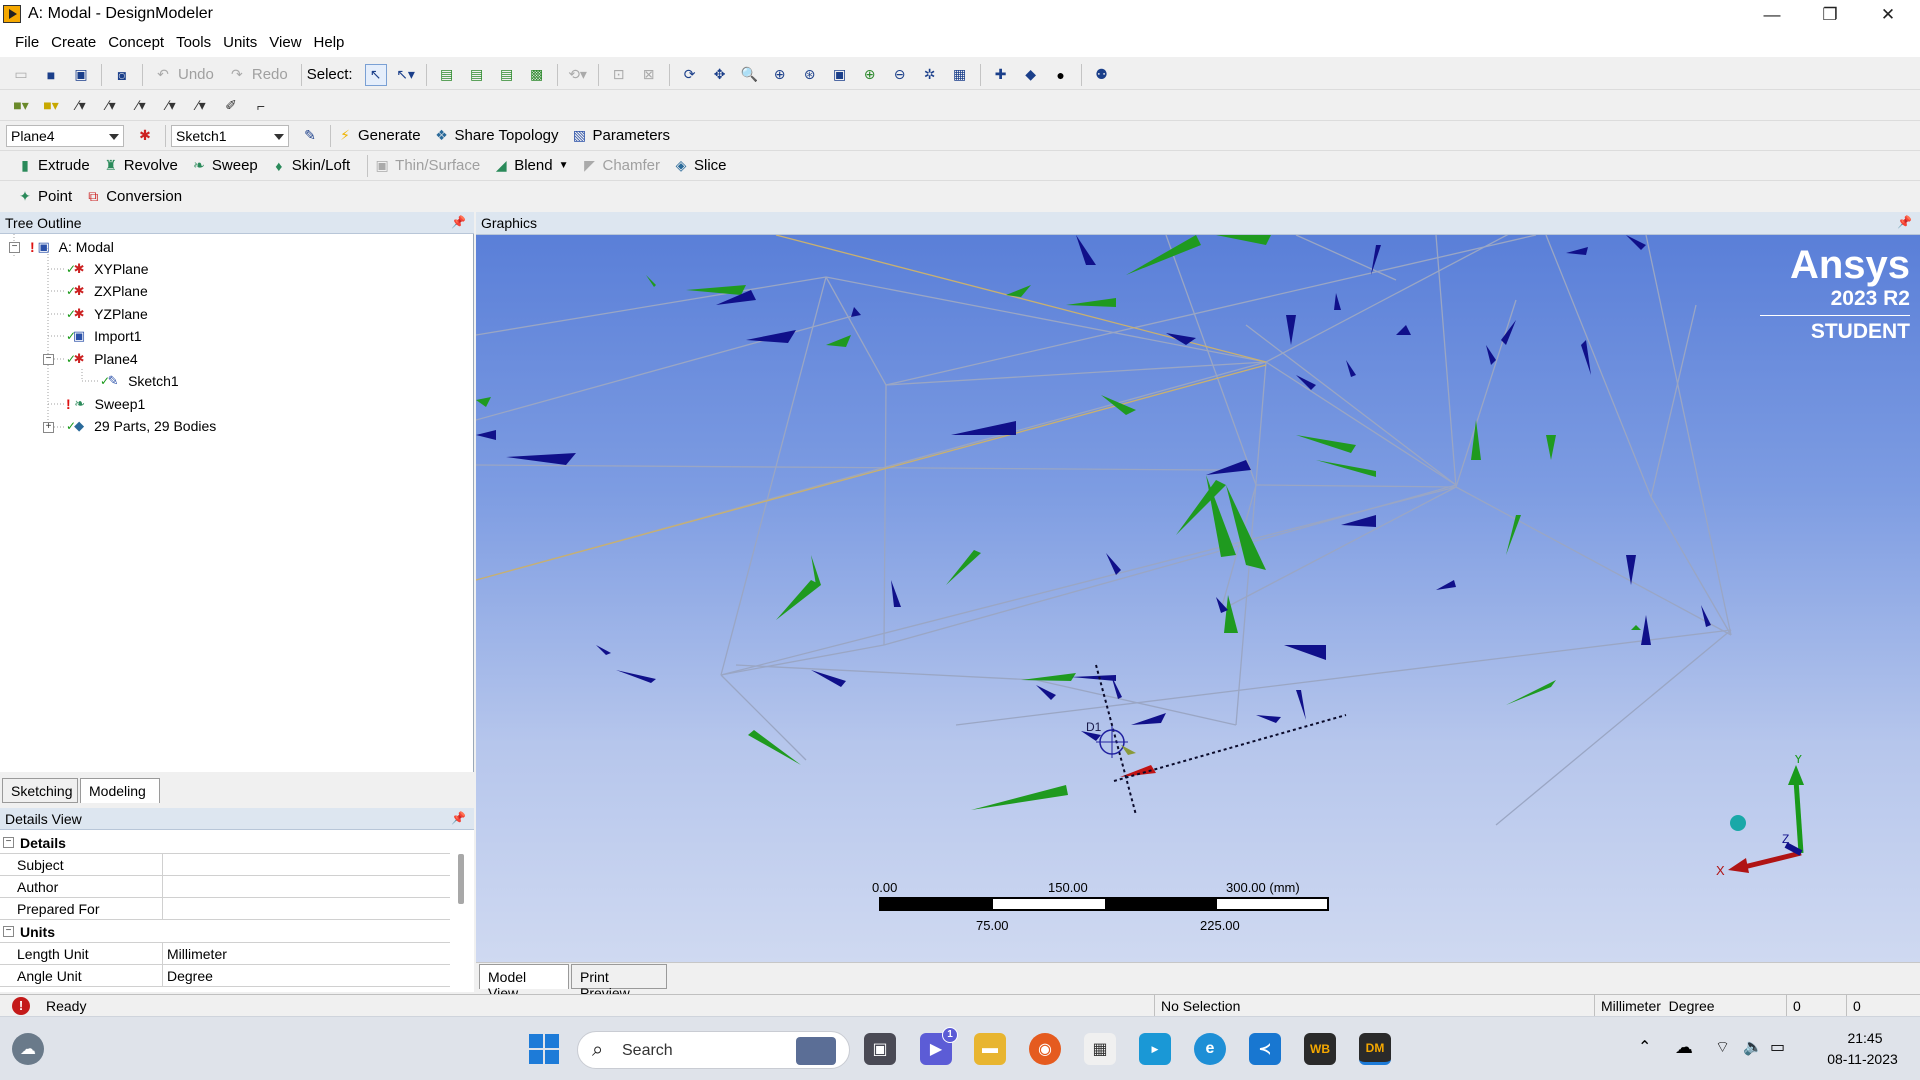  What do you see at coordinates (21, 1006) in the screenshot?
I see `error-icon: !` at bounding box center [21, 1006].